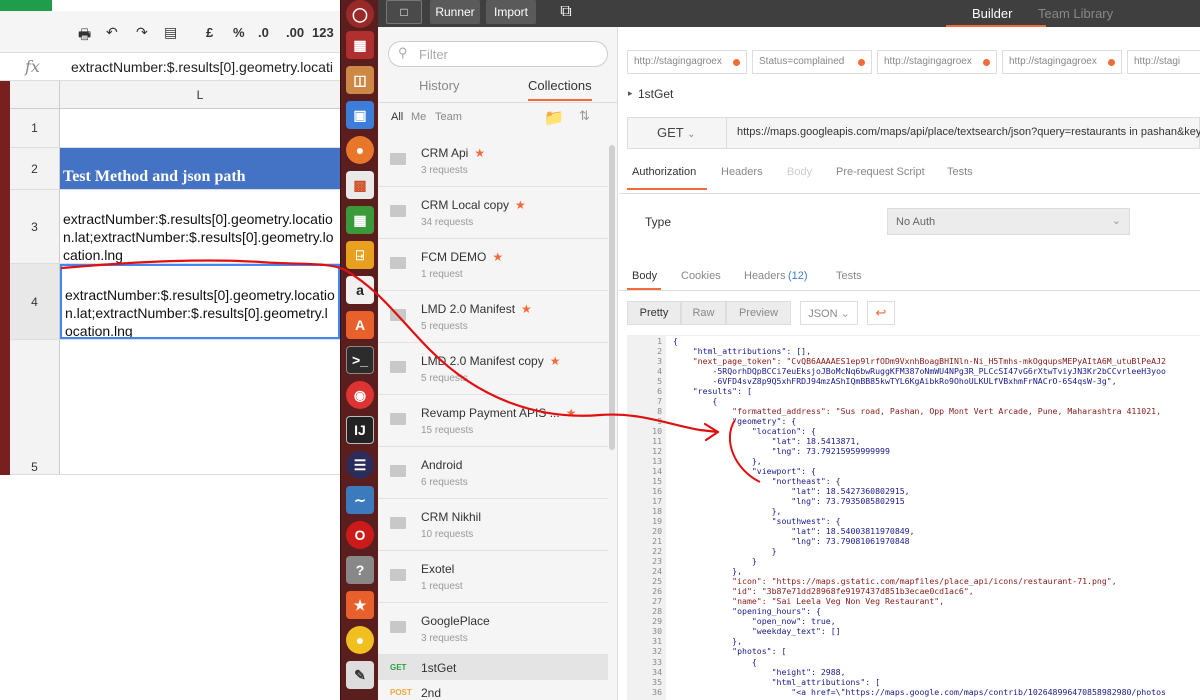  What do you see at coordinates (758, 313) in the screenshot?
I see `preview-button: Preview` at bounding box center [758, 313].